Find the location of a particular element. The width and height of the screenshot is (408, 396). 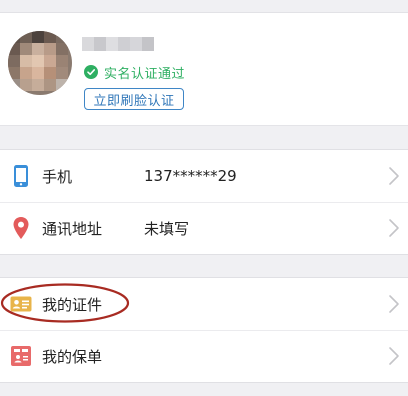

verify-status-row: 实名认证通过 is located at coordinates (135, 72).